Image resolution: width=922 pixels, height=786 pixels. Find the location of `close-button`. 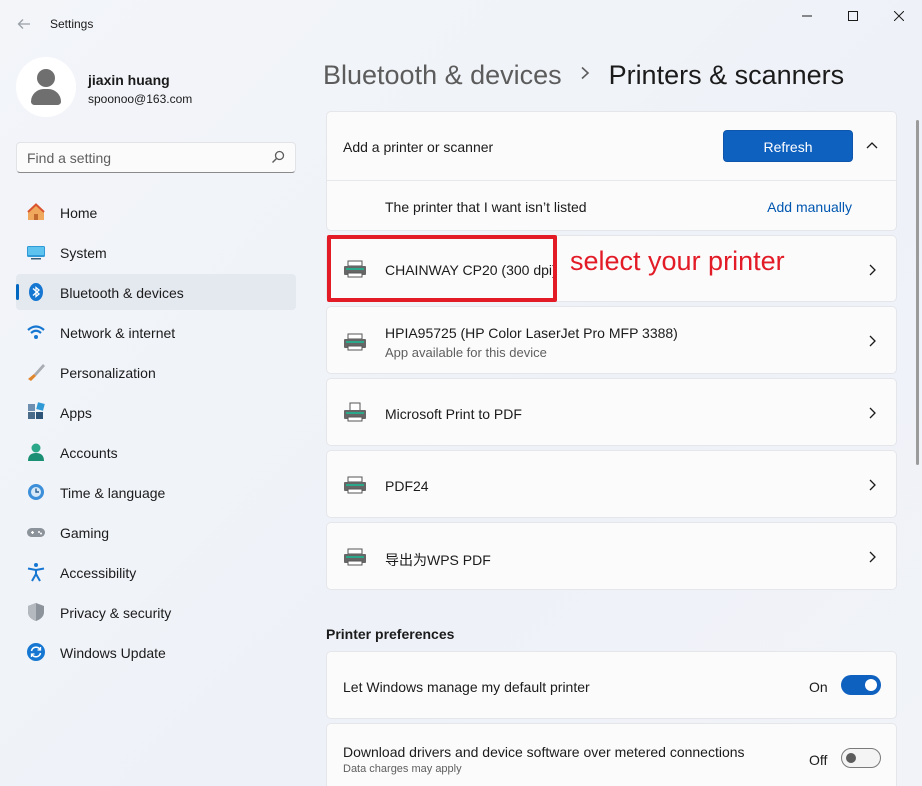

close-button is located at coordinates (899, 16).